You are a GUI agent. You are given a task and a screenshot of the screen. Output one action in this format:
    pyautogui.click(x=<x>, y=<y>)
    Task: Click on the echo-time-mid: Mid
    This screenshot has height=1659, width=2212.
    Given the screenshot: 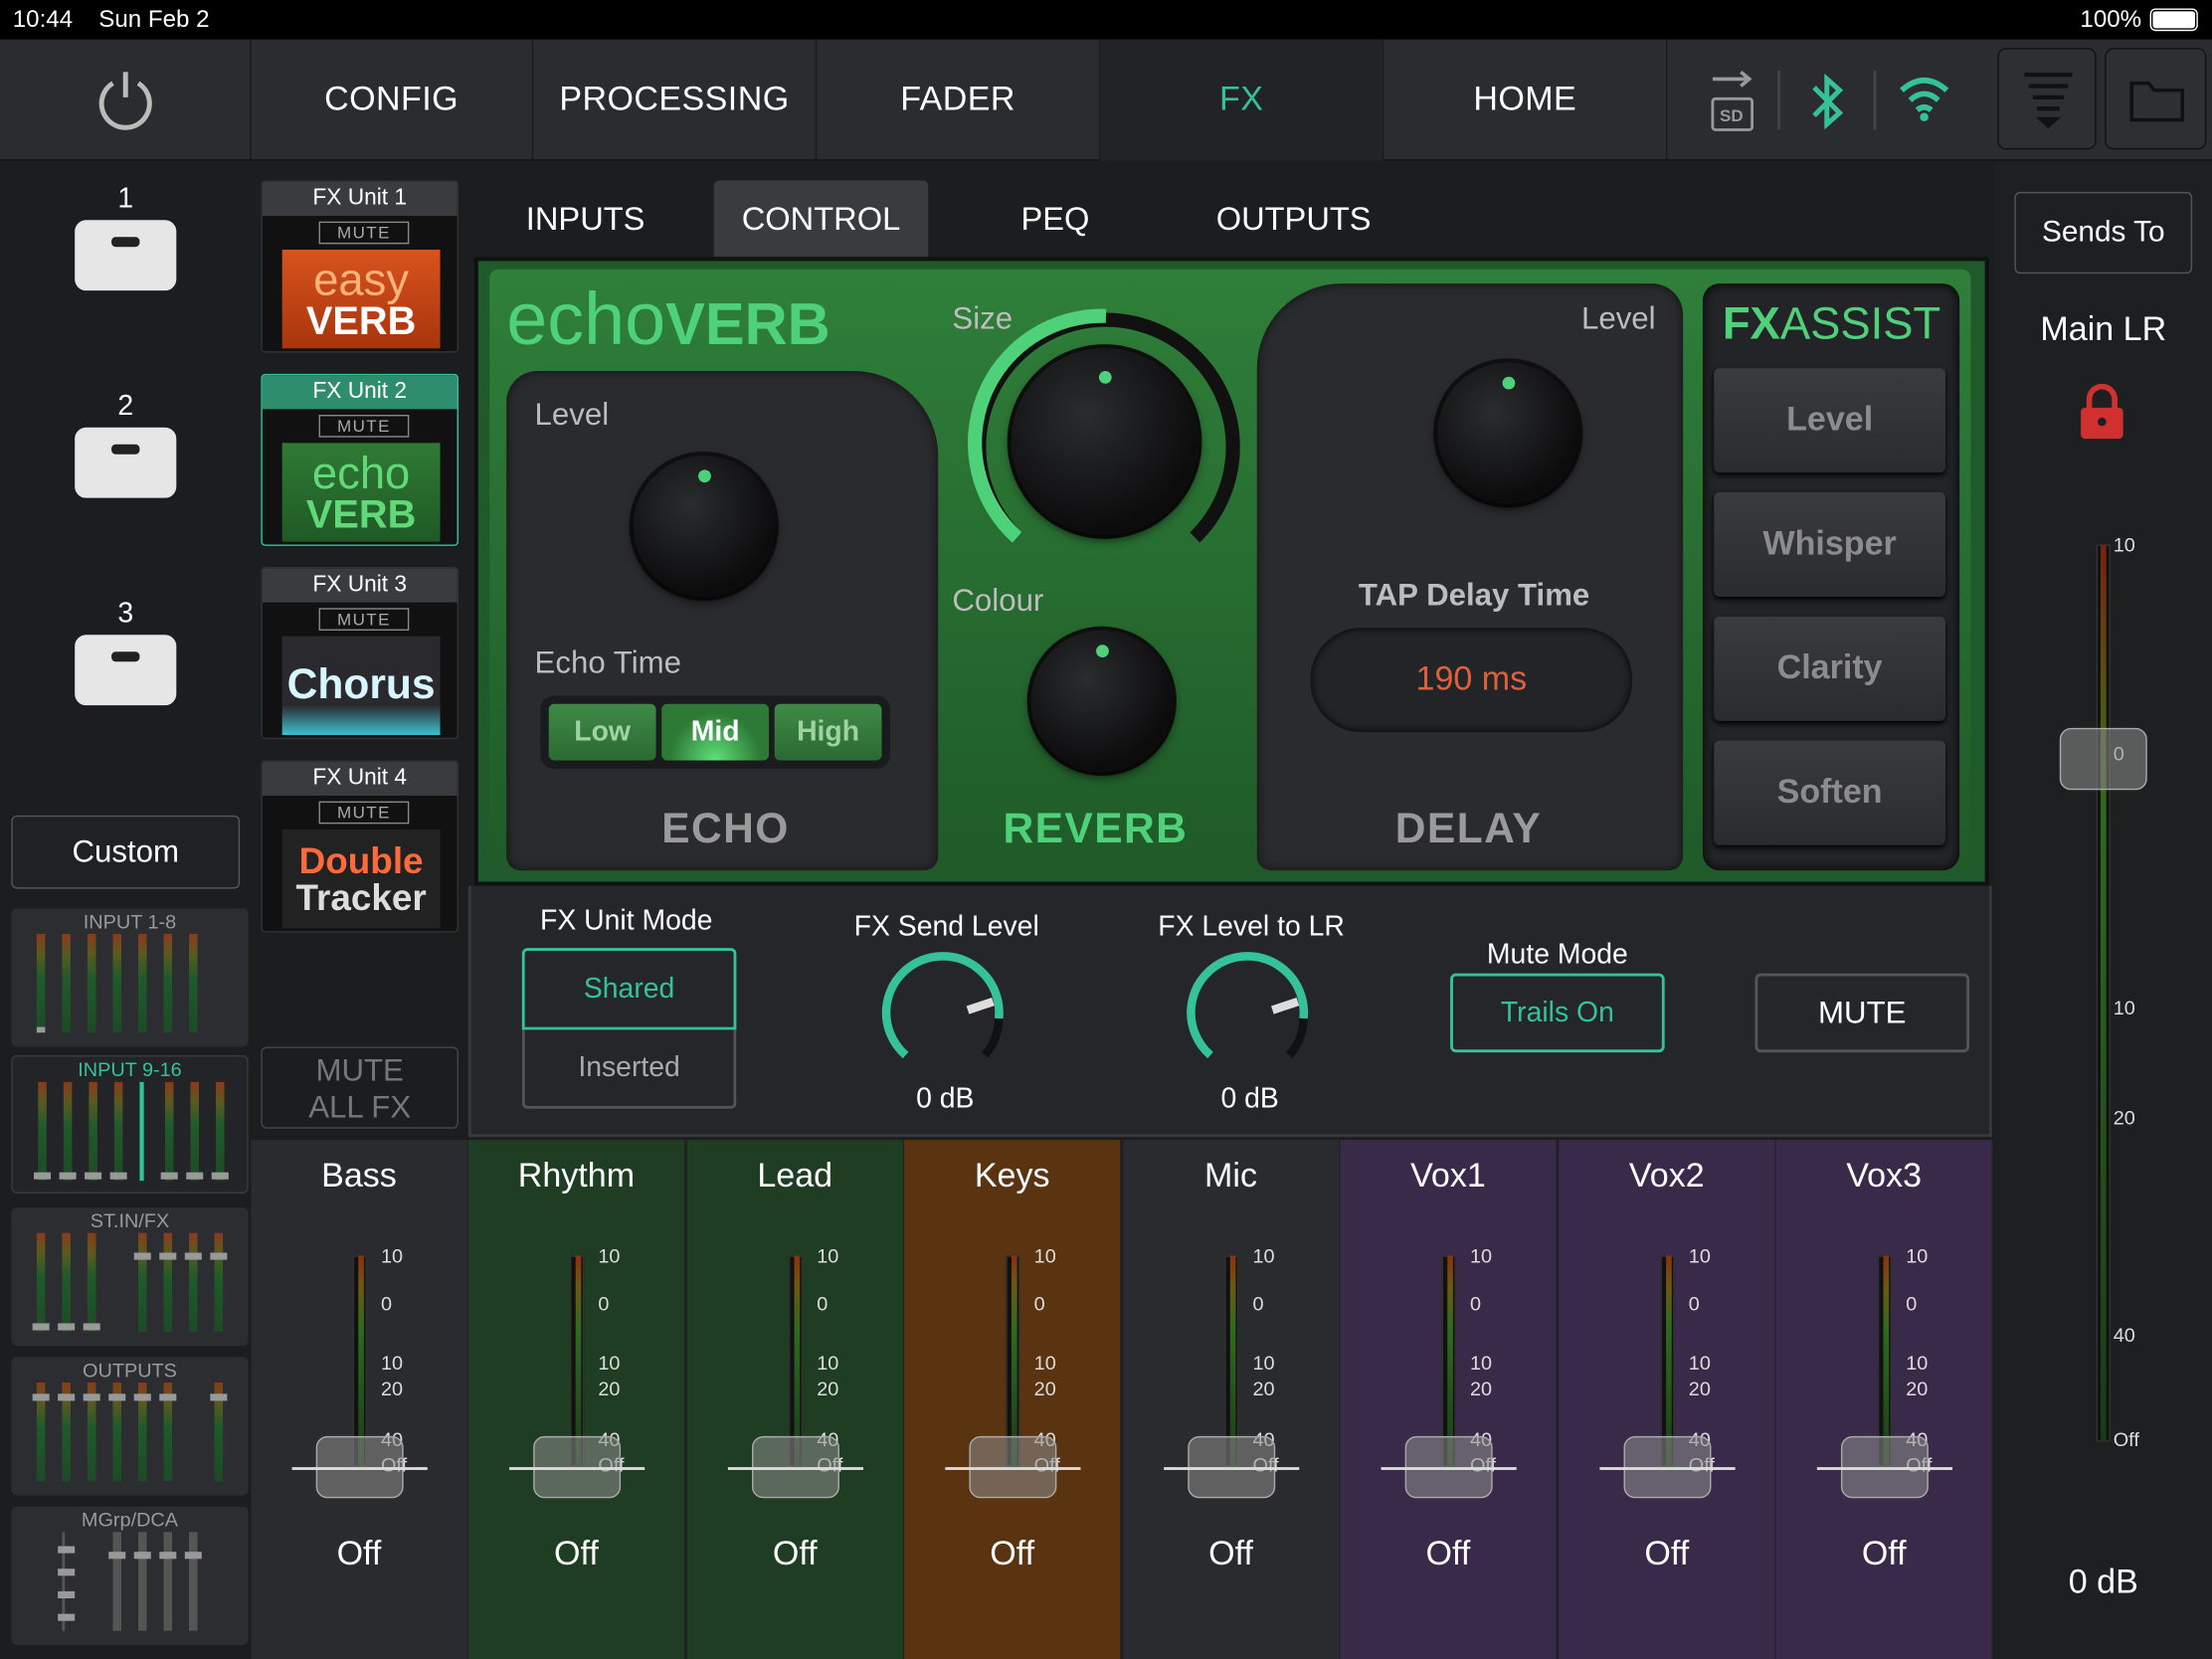 What is the action you would take?
    pyautogui.click(x=715, y=732)
    